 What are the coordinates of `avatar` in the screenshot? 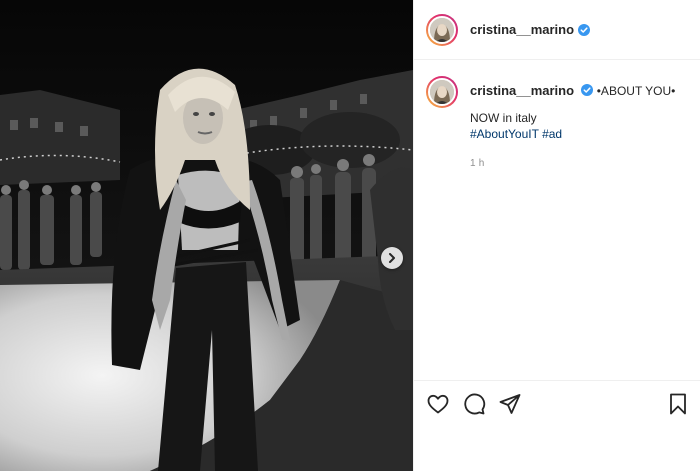 It's located at (442, 29).